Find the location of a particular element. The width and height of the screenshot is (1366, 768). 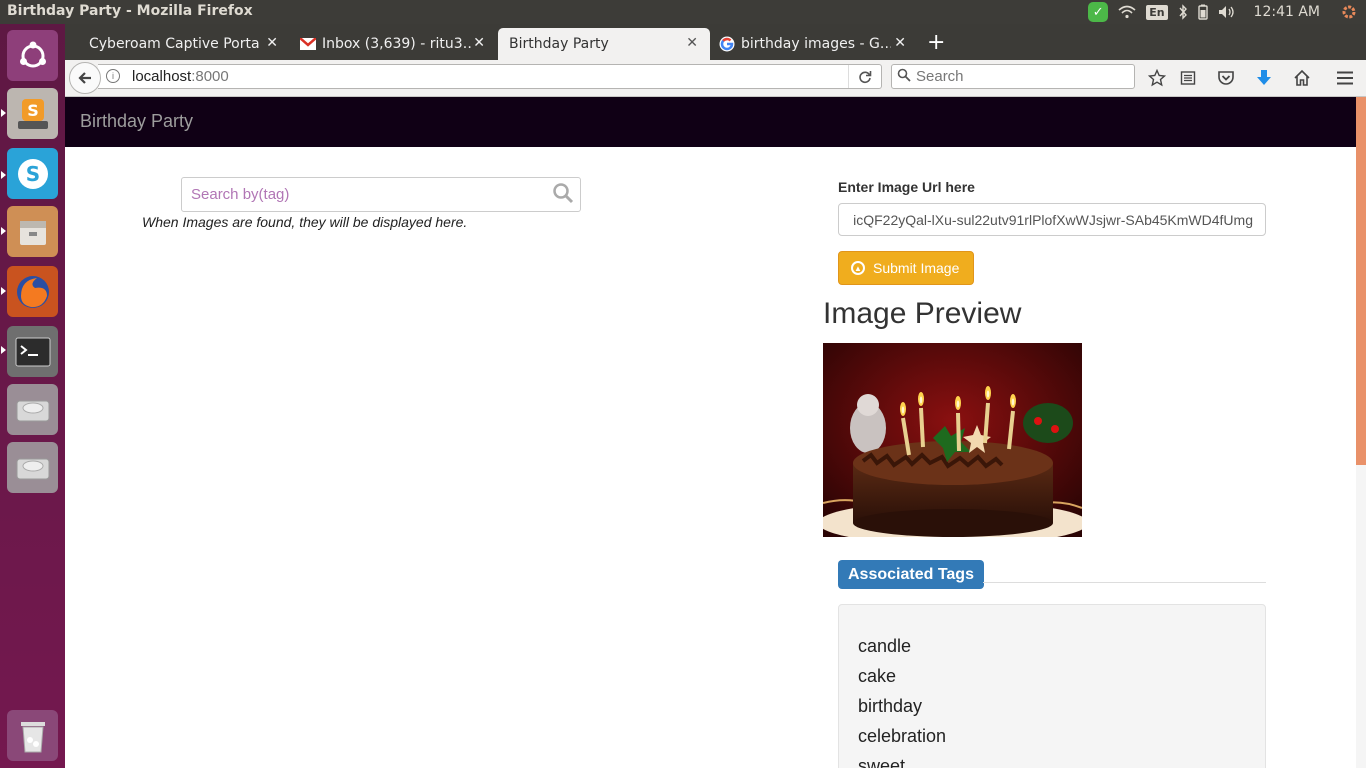

tag-item: cake is located at coordinates (877, 676).